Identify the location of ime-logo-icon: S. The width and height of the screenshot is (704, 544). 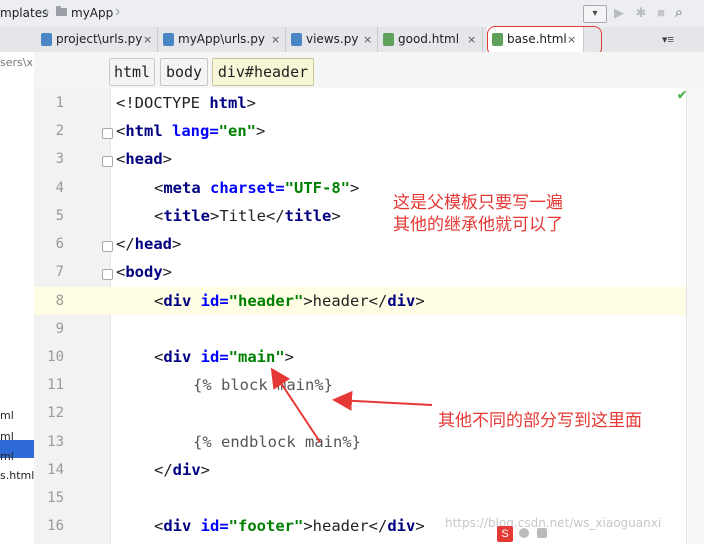
(505, 534).